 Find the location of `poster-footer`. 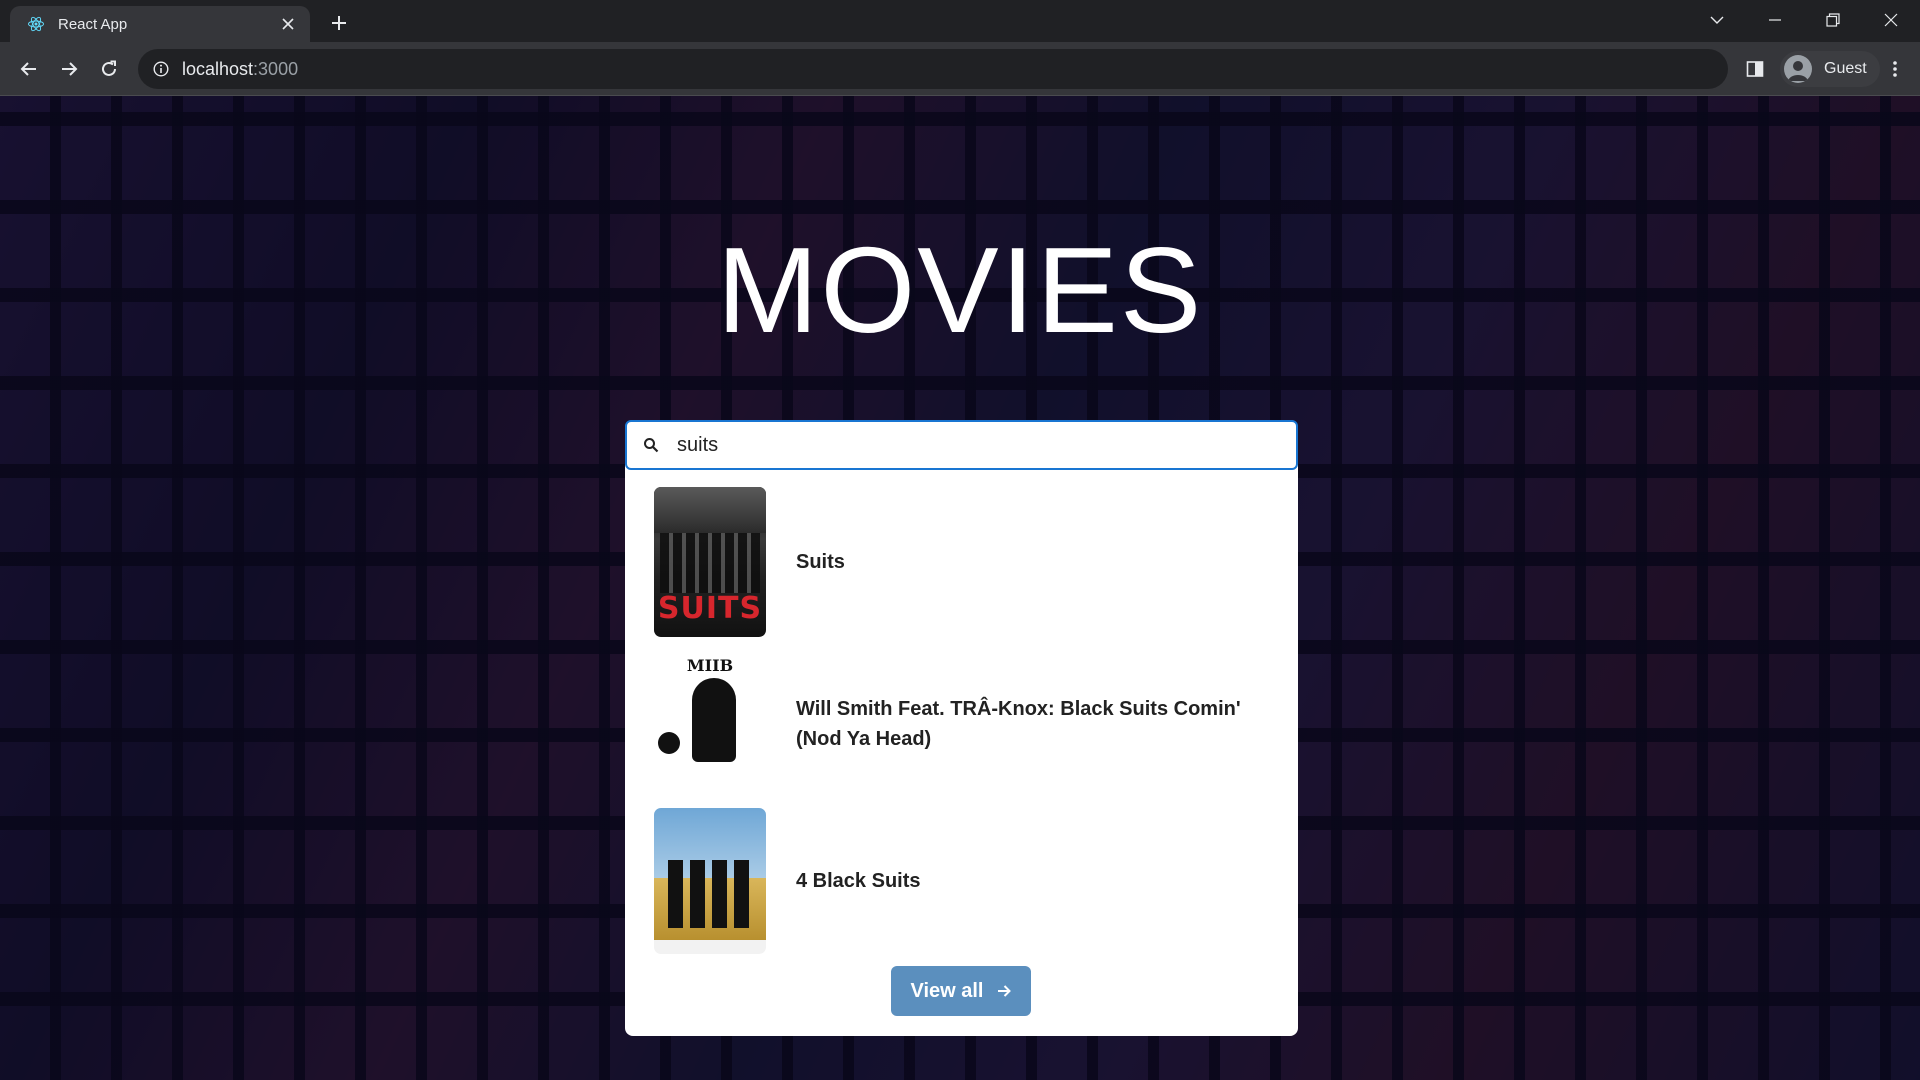

poster-footer is located at coordinates (710, 947).